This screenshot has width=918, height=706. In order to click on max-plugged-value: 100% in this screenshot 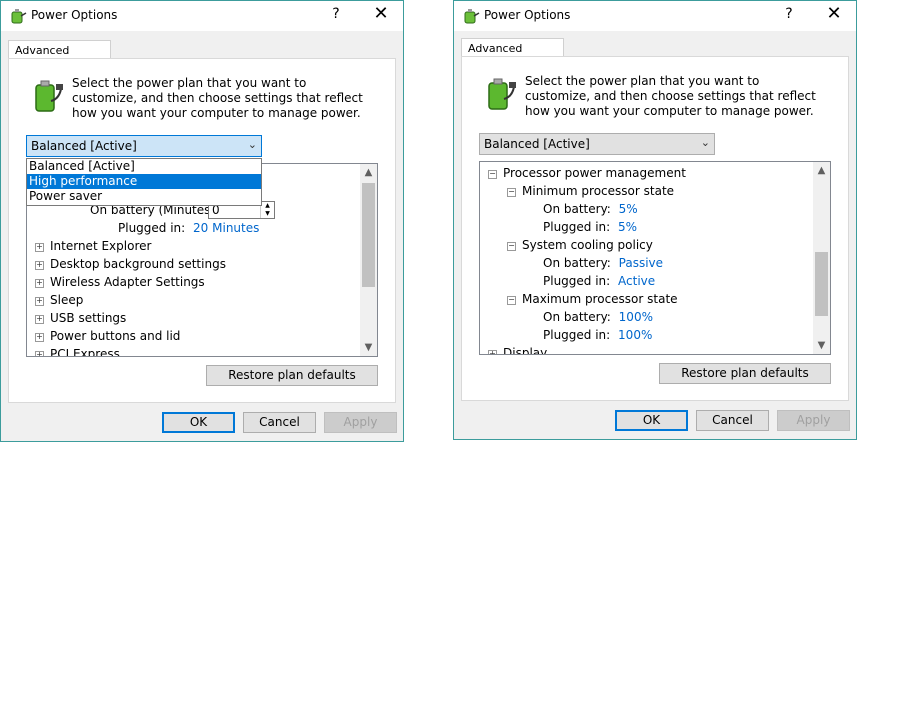, I will do `click(635, 335)`.